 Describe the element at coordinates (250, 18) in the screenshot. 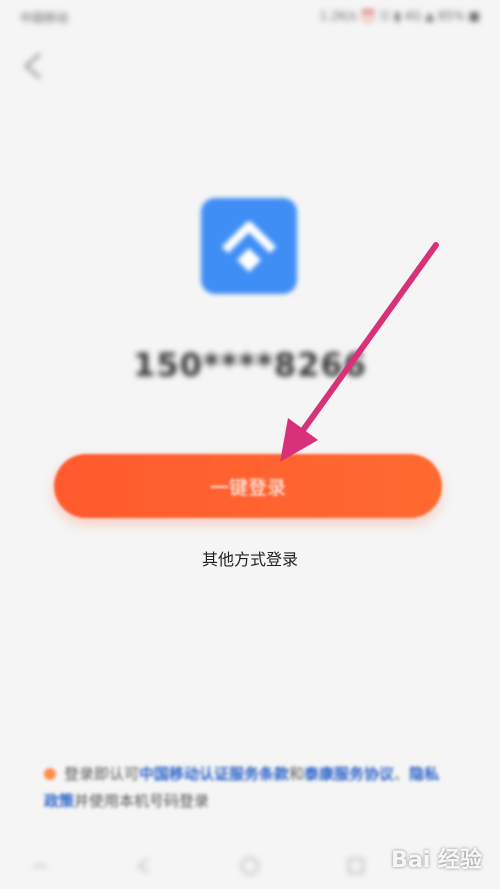

I see `status-bar: 中国移动 1.2K/s ⏰ ☷ ▮ 4G ▲ 85% ■` at that location.